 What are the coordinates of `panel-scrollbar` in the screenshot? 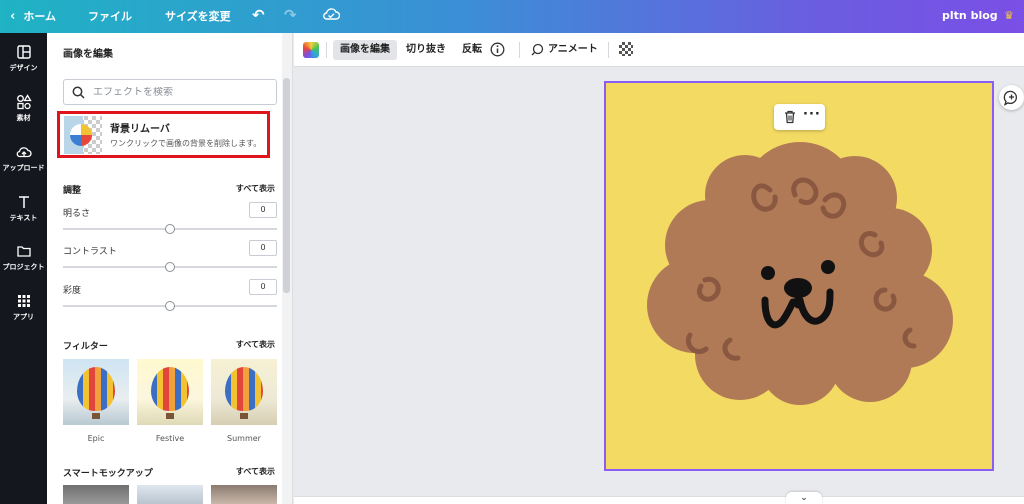 It's located at (286, 185).